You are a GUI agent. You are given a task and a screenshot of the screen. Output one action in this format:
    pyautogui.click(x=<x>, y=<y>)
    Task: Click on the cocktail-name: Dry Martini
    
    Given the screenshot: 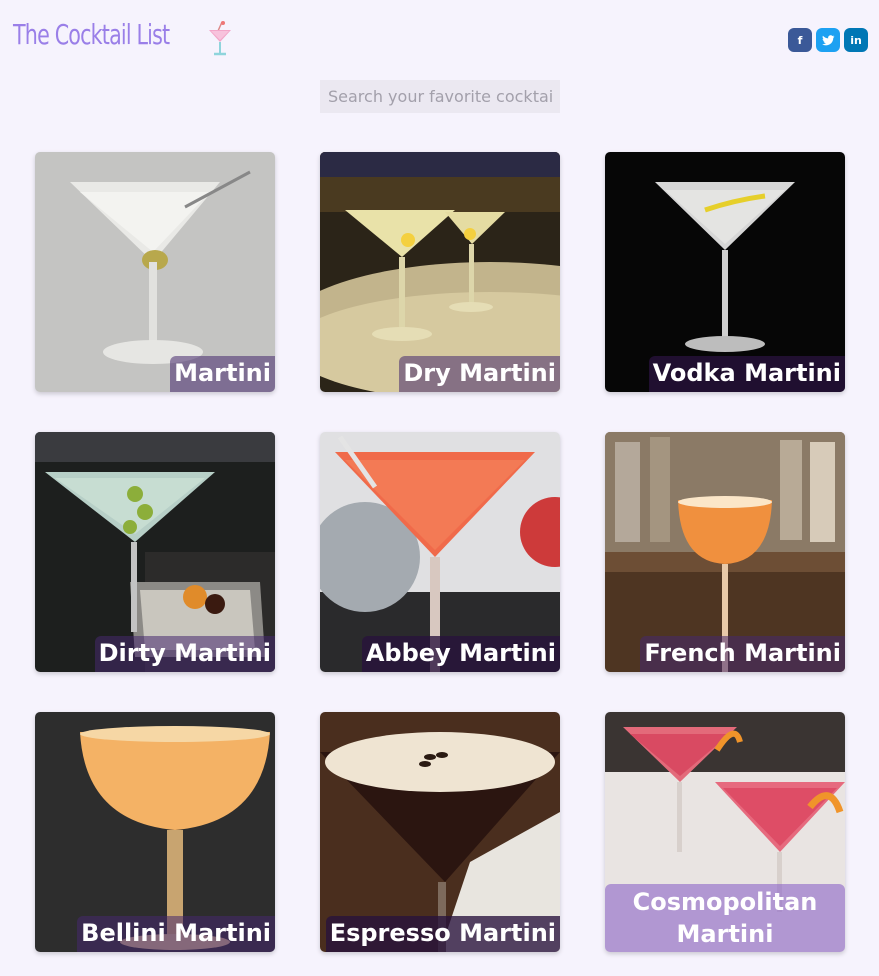 What is the action you would take?
    pyautogui.click(x=479, y=374)
    